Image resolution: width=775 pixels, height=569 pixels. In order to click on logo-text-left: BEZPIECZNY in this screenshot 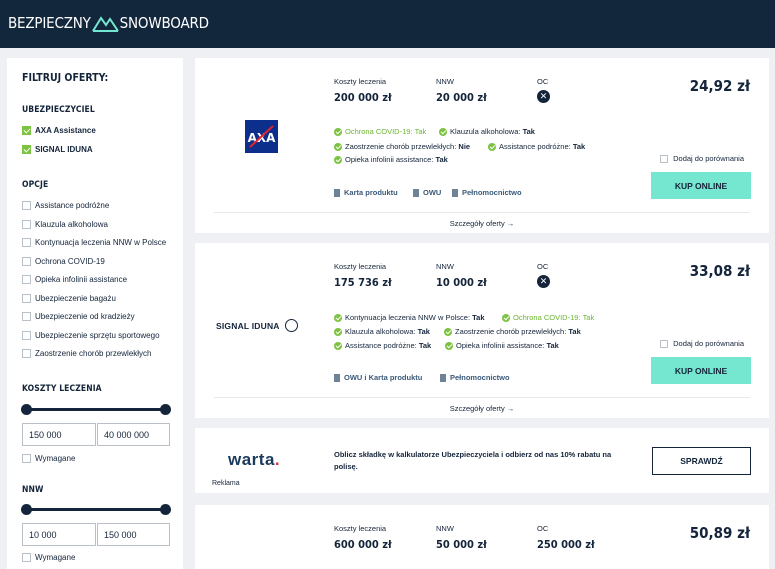, I will do `click(49, 23)`.